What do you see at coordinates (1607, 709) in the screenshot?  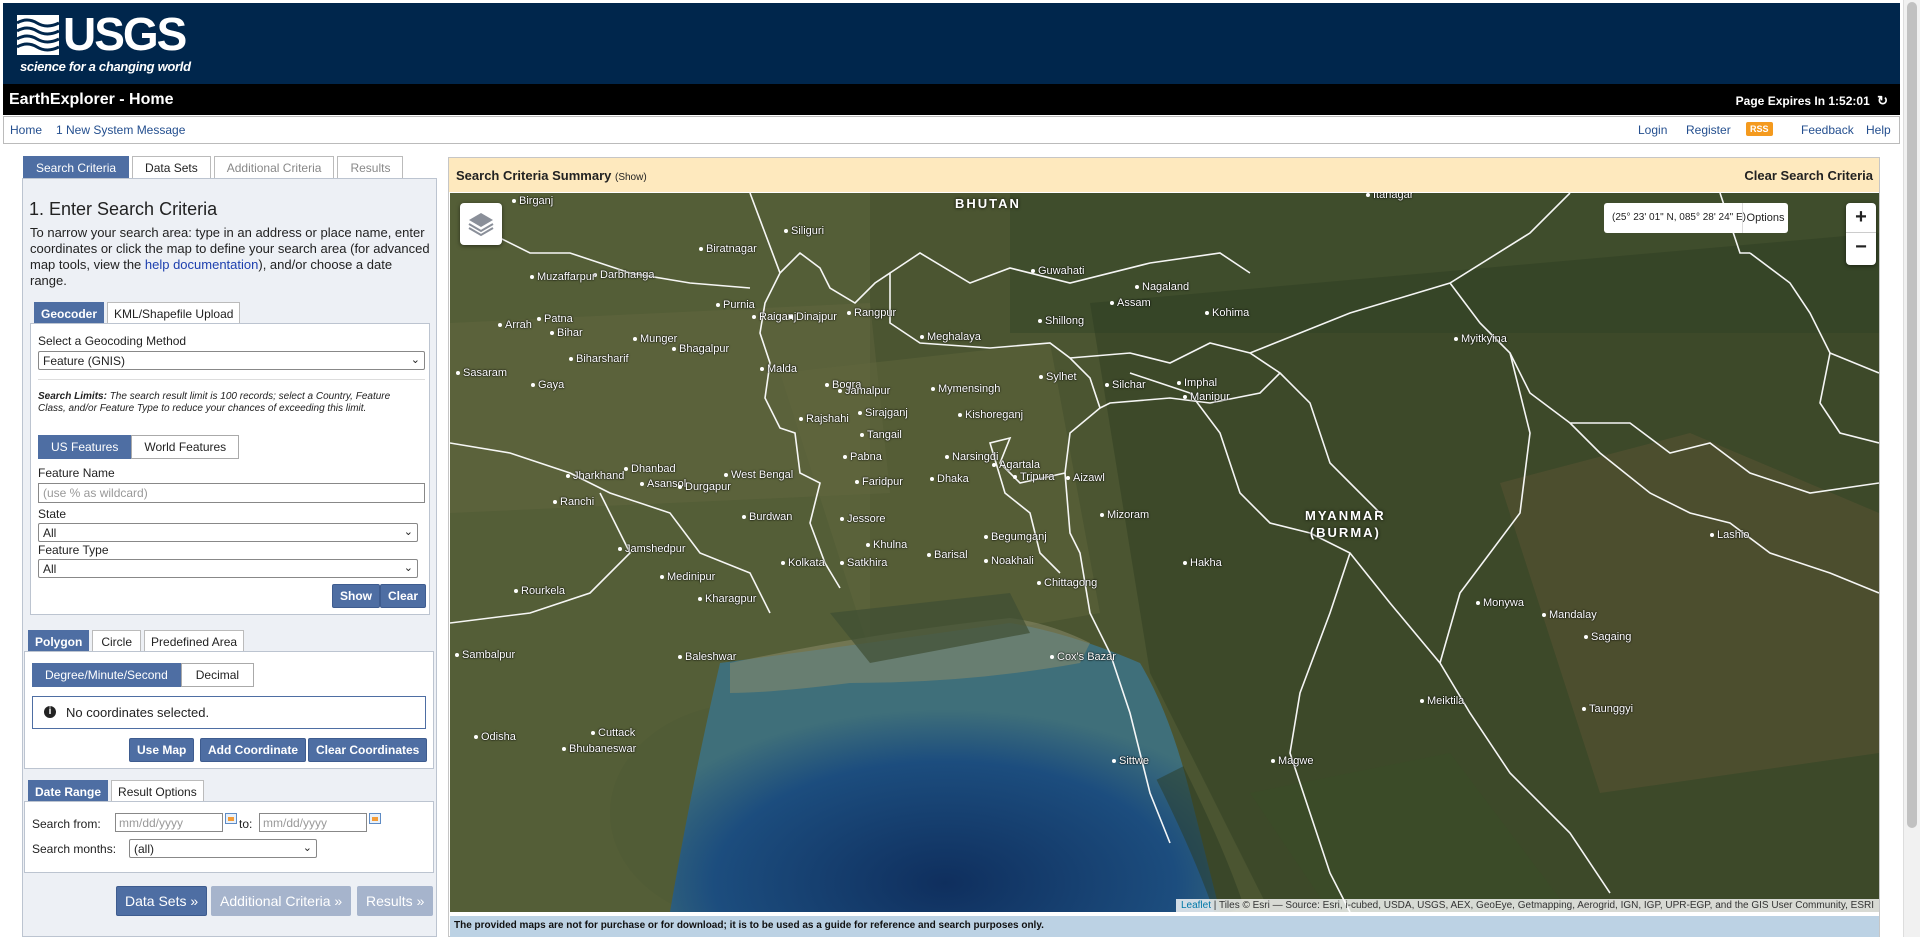 I see `city-label: Taunggyi` at bounding box center [1607, 709].